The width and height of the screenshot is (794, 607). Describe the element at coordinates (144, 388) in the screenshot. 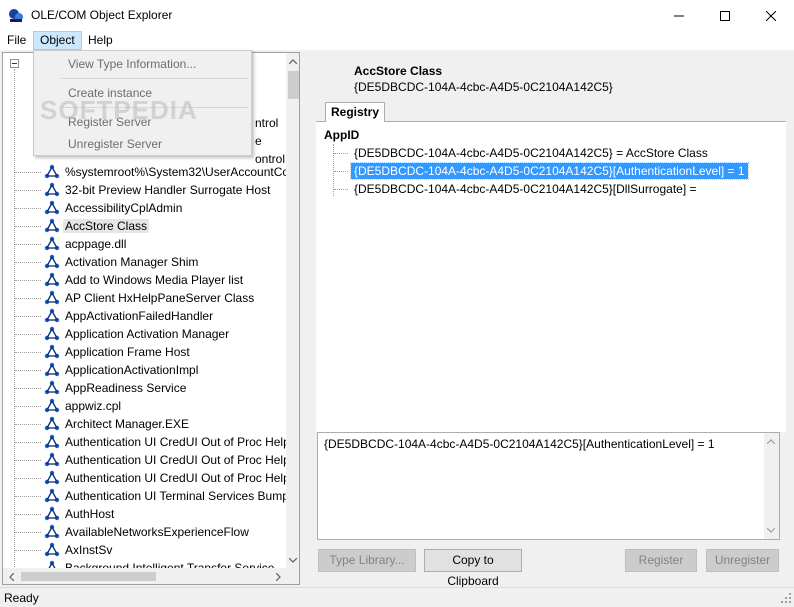

I see `tree-item: AppReadiness Service` at that location.